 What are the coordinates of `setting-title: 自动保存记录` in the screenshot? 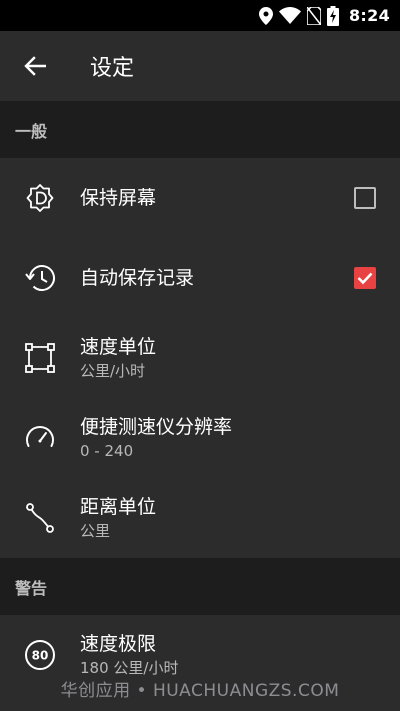 It's located at (137, 278).